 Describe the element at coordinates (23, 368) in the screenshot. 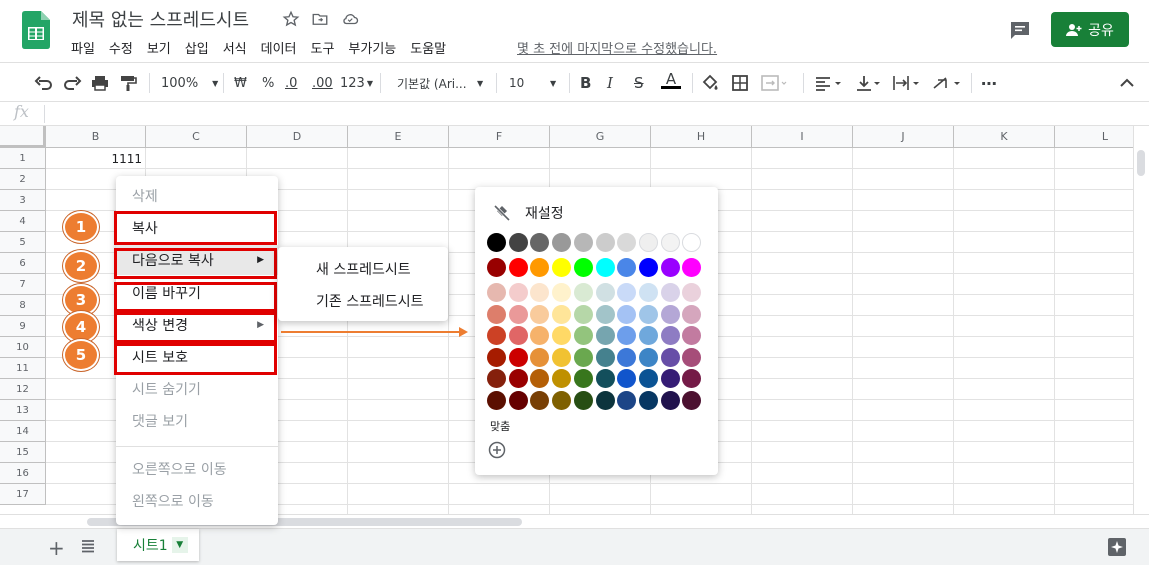

I see `row-header-11: 11` at that location.